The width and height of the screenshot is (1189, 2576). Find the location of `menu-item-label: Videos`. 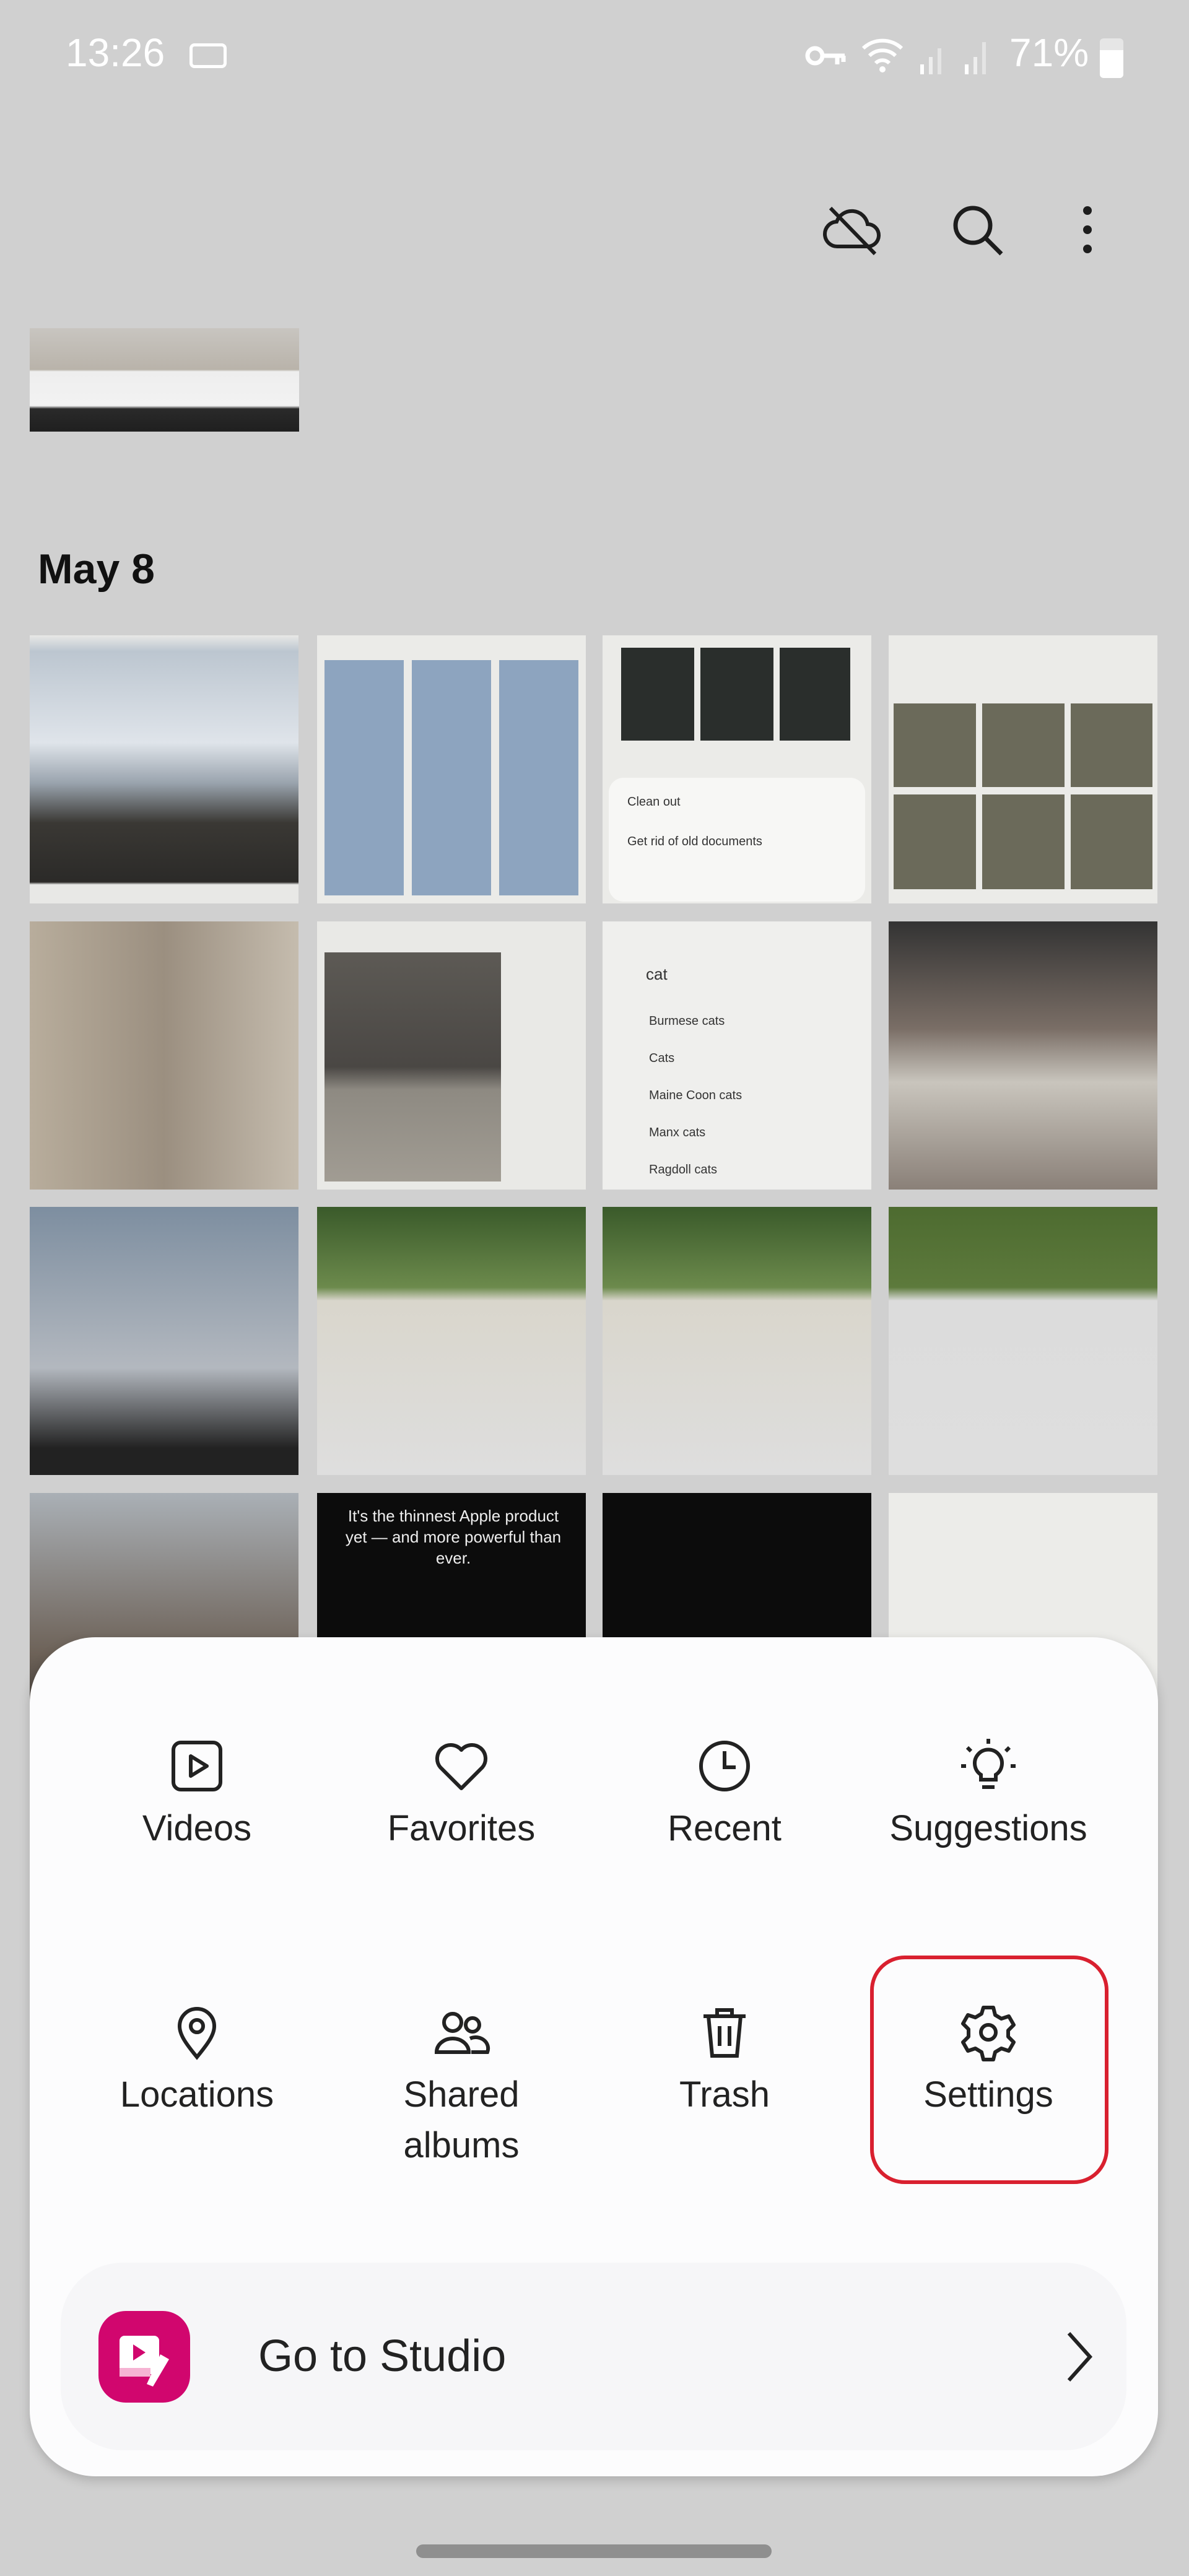

menu-item-label: Videos is located at coordinates (197, 1828).